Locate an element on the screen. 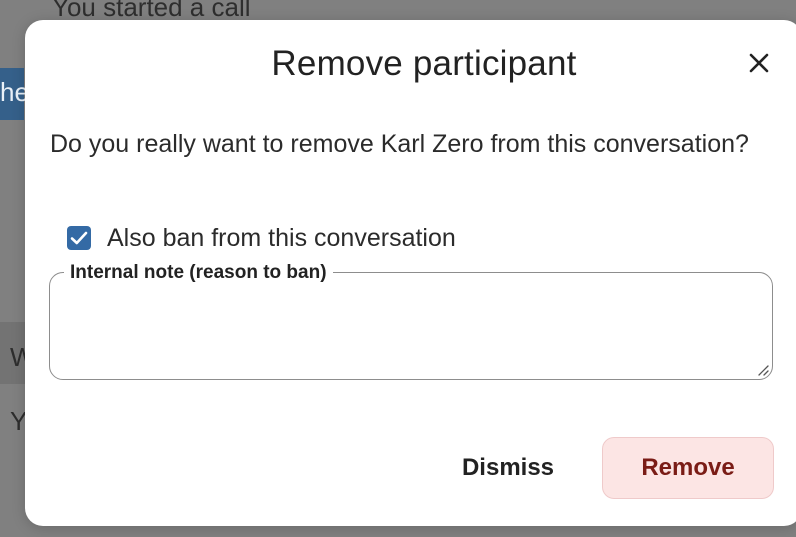  close-icon is located at coordinates (759, 63).